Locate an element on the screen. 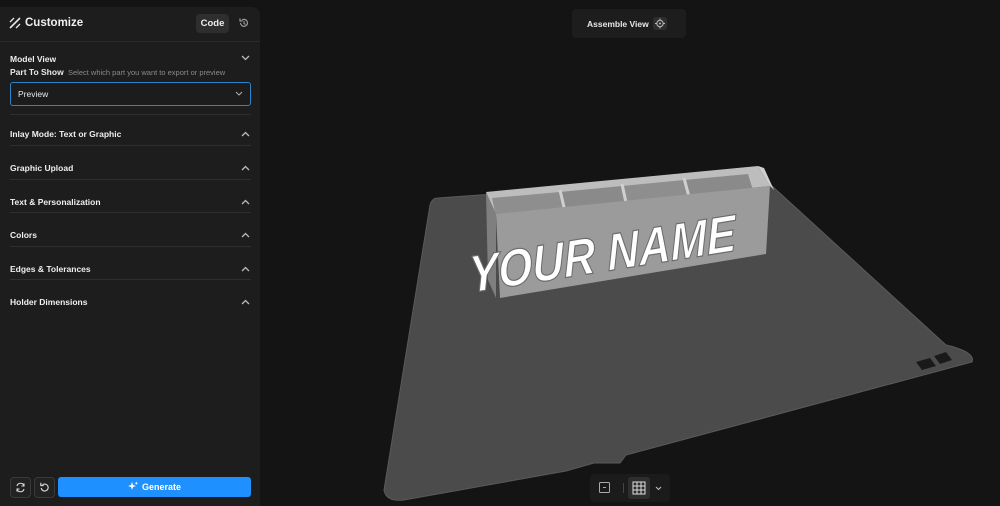 Image resolution: width=1000 pixels, height=506 pixels. generate-button: Generate is located at coordinates (154, 487).